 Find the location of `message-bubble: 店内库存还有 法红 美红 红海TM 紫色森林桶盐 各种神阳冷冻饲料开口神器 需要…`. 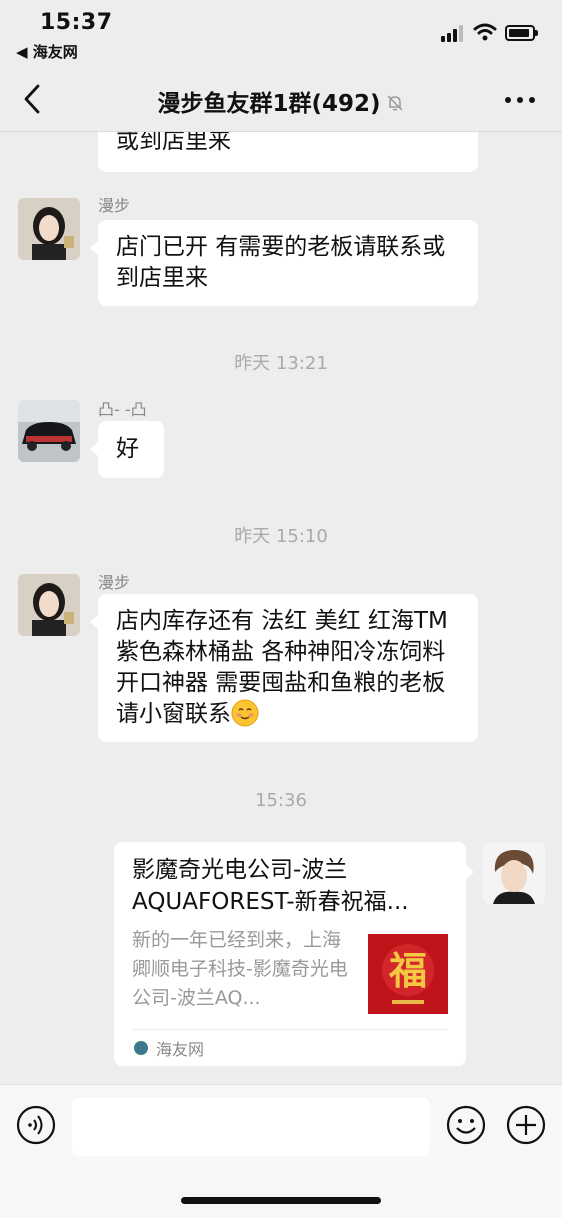

message-bubble: 店内库存还有 法红 美红 红海TM 紫色森林桶盐 各种神阳冷冻饲料开口神器 需要… is located at coordinates (284, 668).